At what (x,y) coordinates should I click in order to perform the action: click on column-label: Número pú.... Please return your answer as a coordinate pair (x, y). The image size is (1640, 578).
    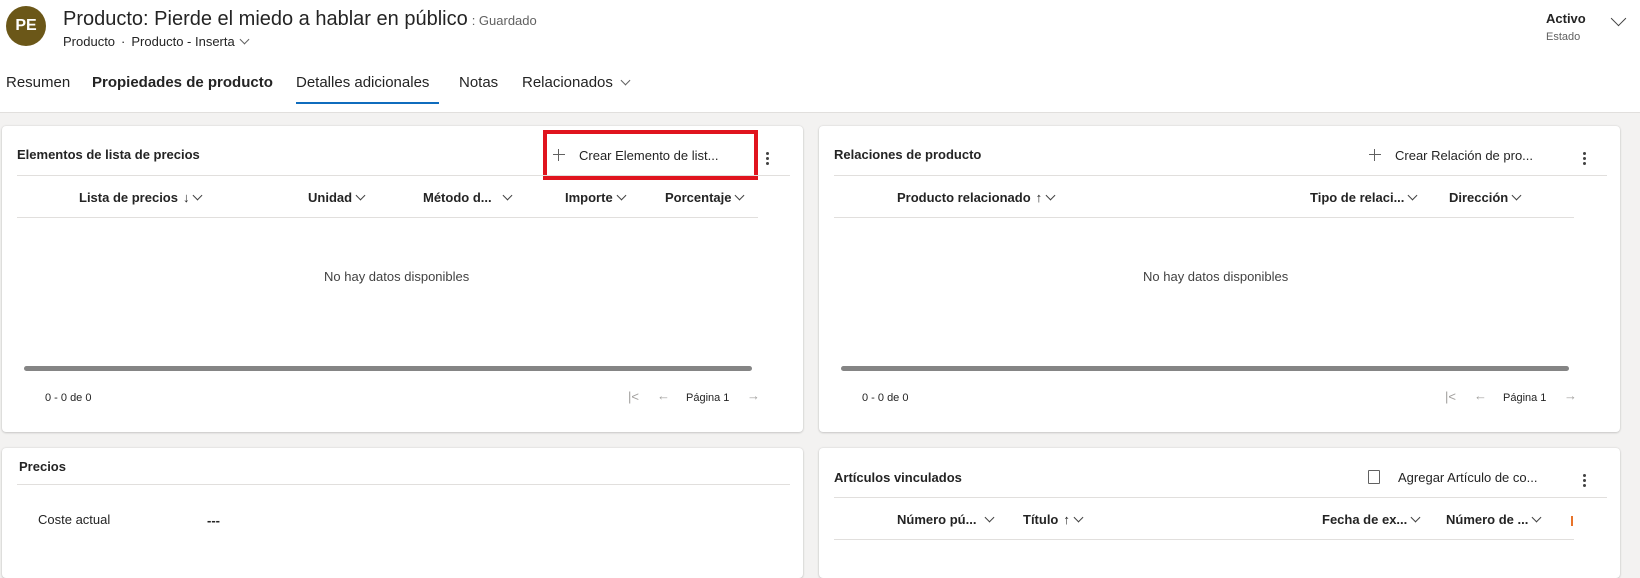
    Looking at the image, I should click on (937, 519).